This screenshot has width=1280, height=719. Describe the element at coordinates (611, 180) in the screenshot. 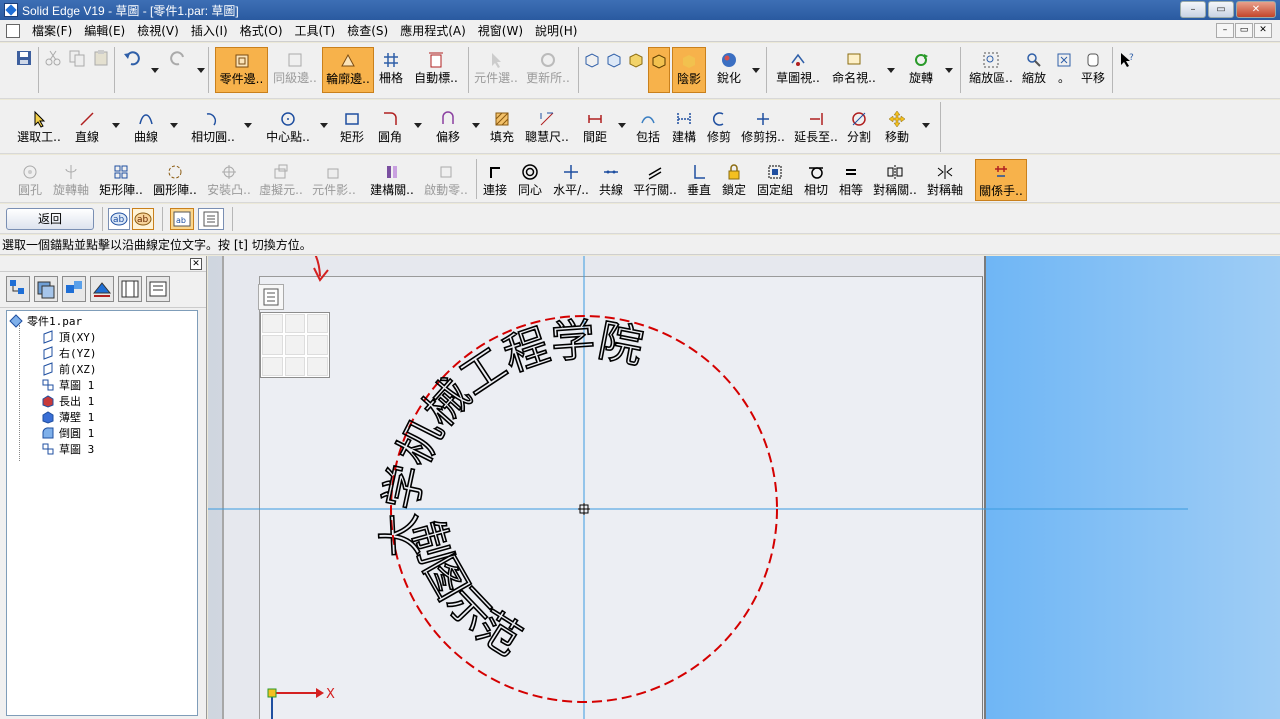

I see `collinear-button: 共線` at that location.